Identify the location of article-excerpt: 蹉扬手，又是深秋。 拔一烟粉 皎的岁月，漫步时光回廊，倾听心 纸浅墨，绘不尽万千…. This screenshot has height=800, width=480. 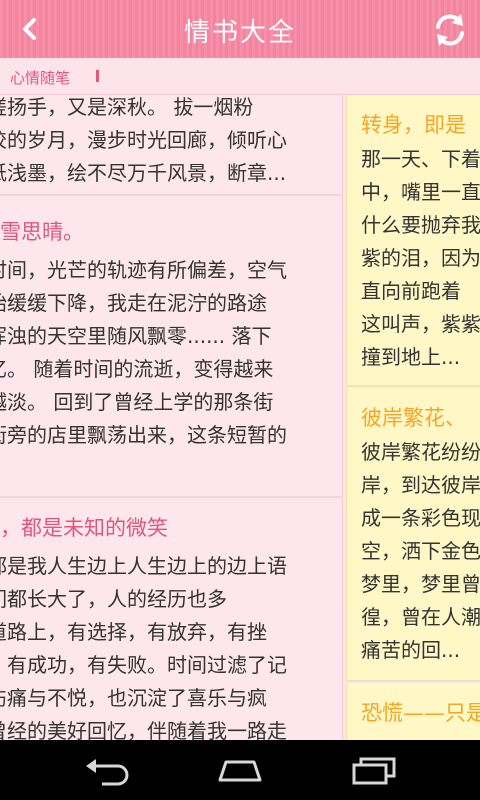
(143, 140).